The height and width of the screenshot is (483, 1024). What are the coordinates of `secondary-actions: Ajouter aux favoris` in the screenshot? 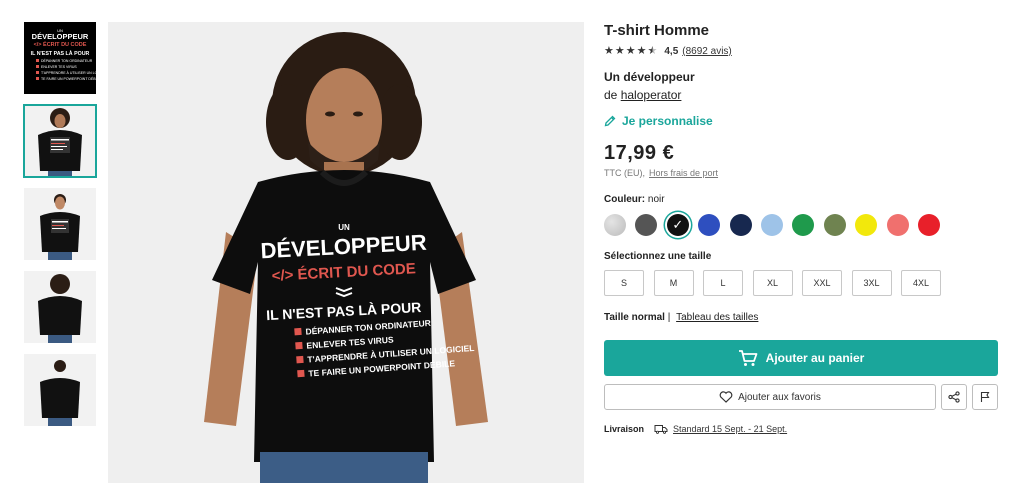 It's located at (802, 397).